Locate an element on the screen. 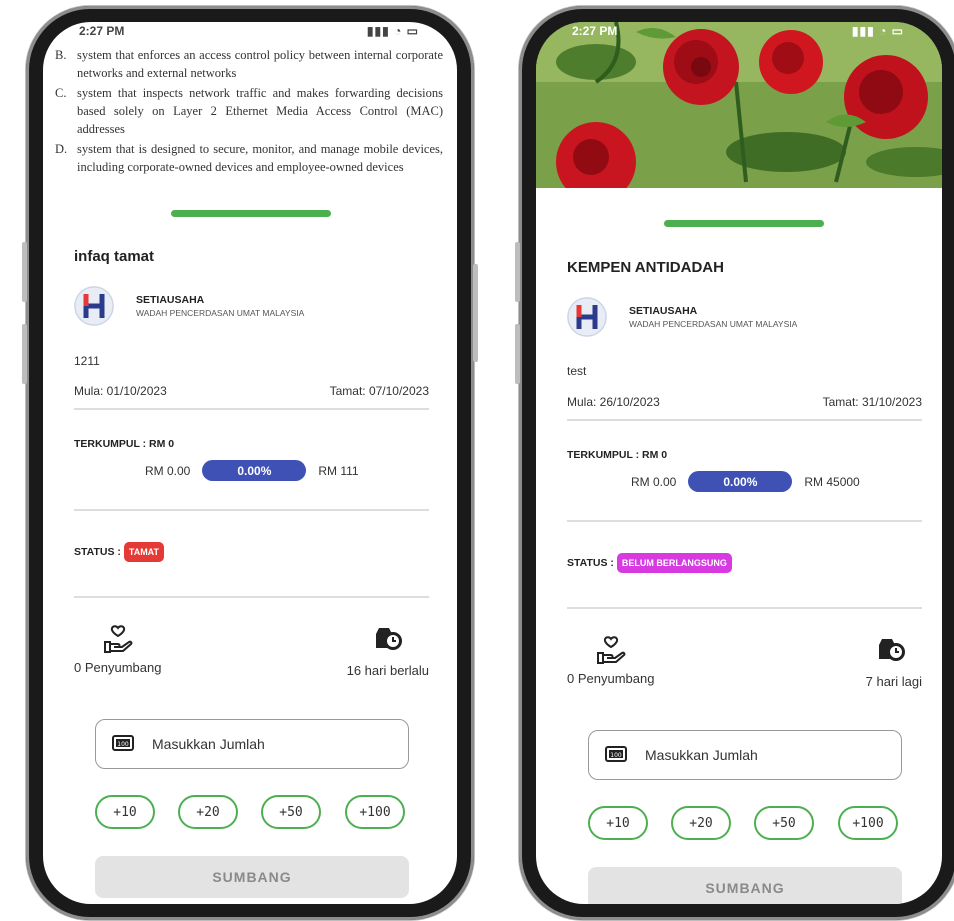 The width and height of the screenshot is (954, 921). progress-target: RM 111 is located at coordinates (338, 470).